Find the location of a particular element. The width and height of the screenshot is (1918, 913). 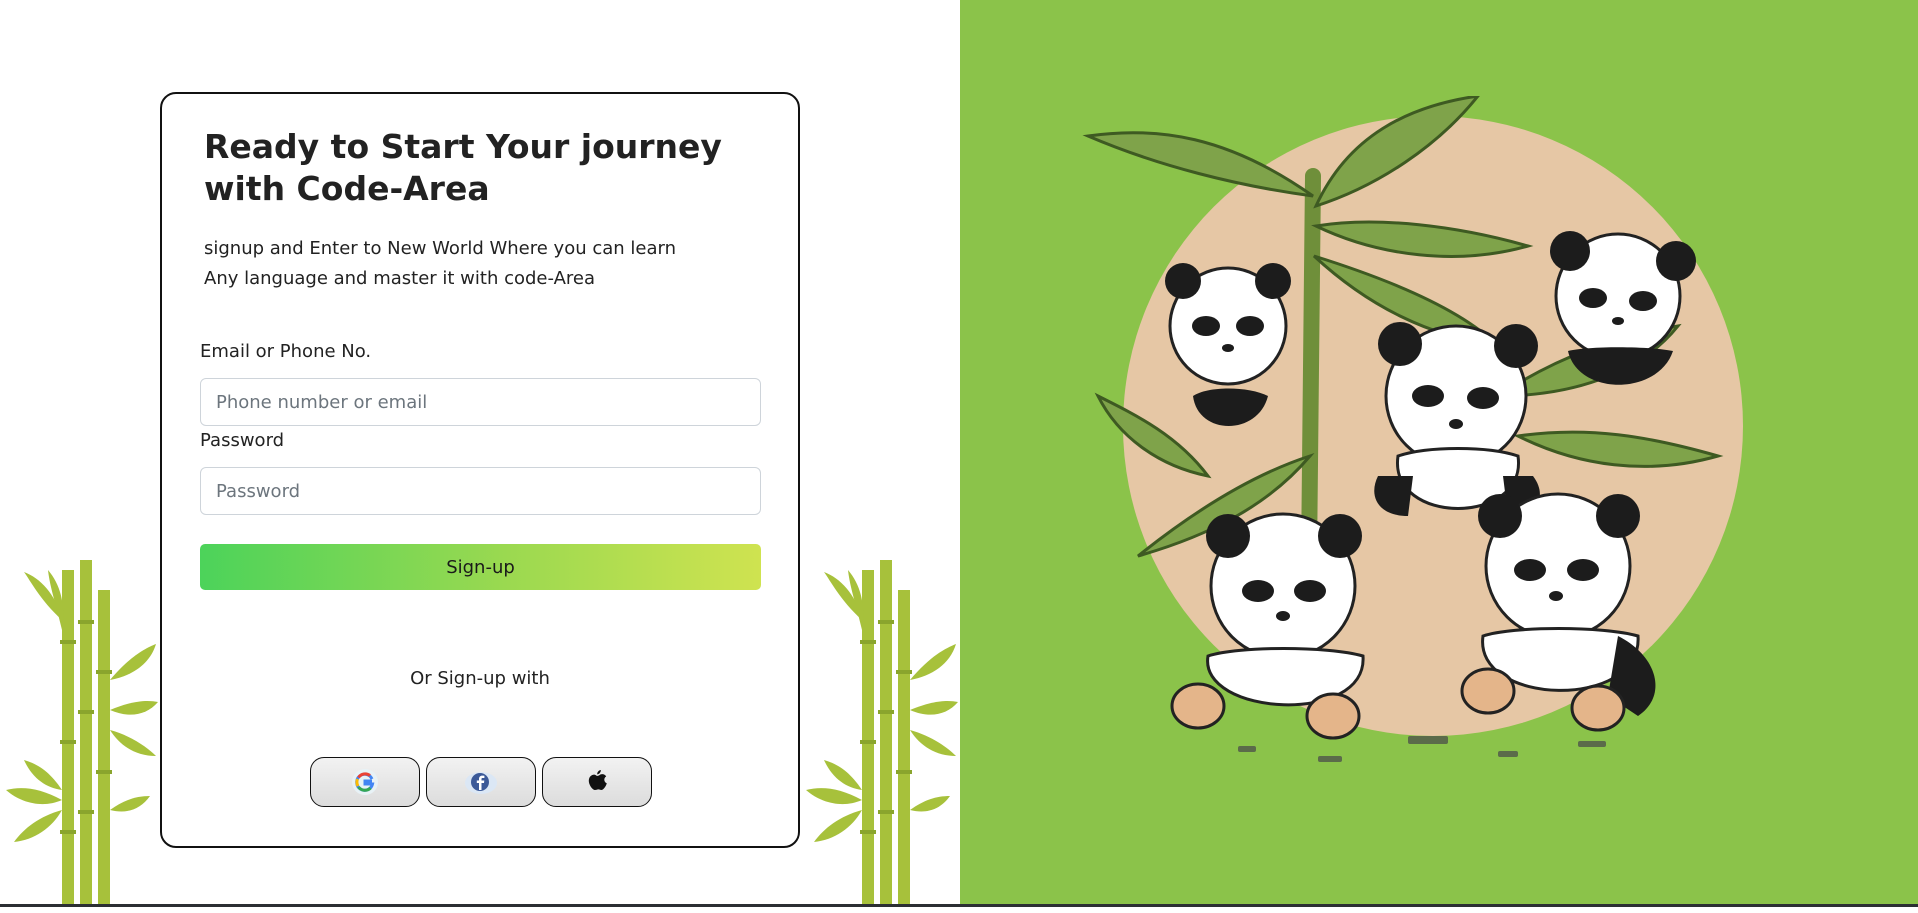

bamboo-decoration-left is located at coordinates (82, 732).